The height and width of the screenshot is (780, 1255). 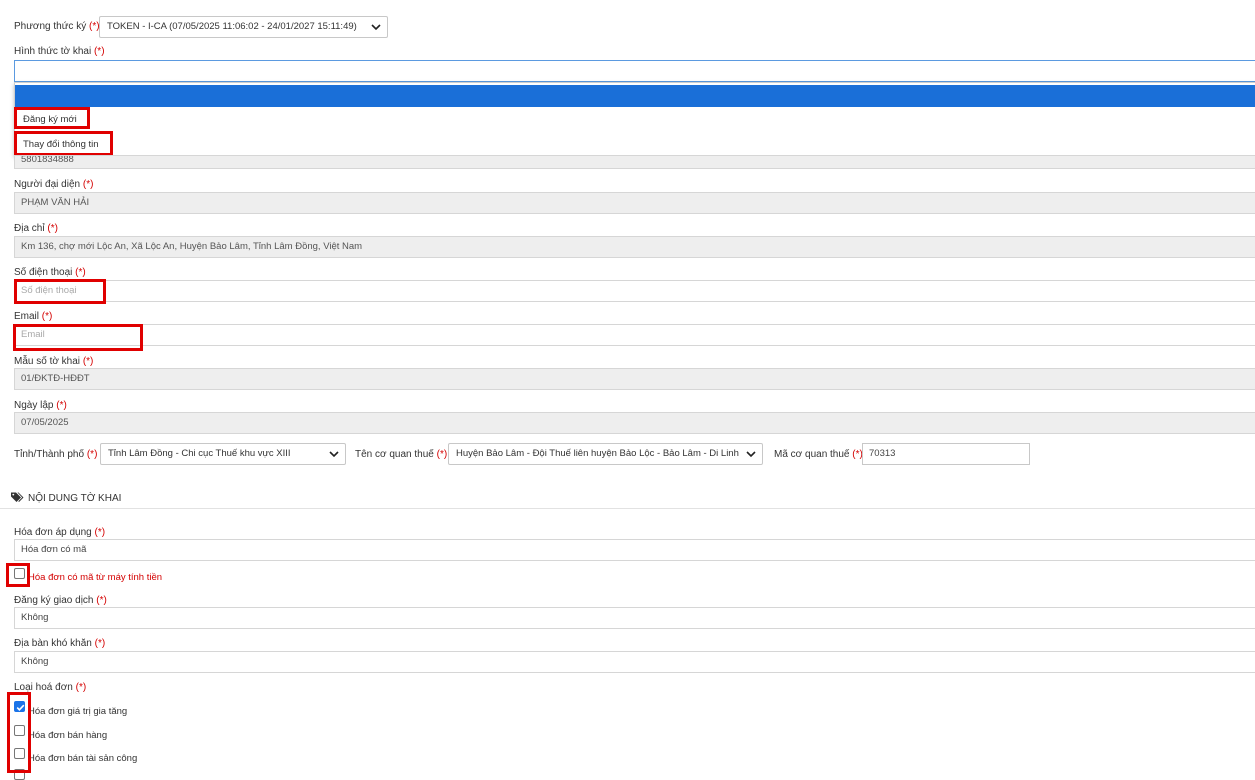 What do you see at coordinates (946, 454) in the screenshot?
I see `tax-office-code-input: 70313` at bounding box center [946, 454].